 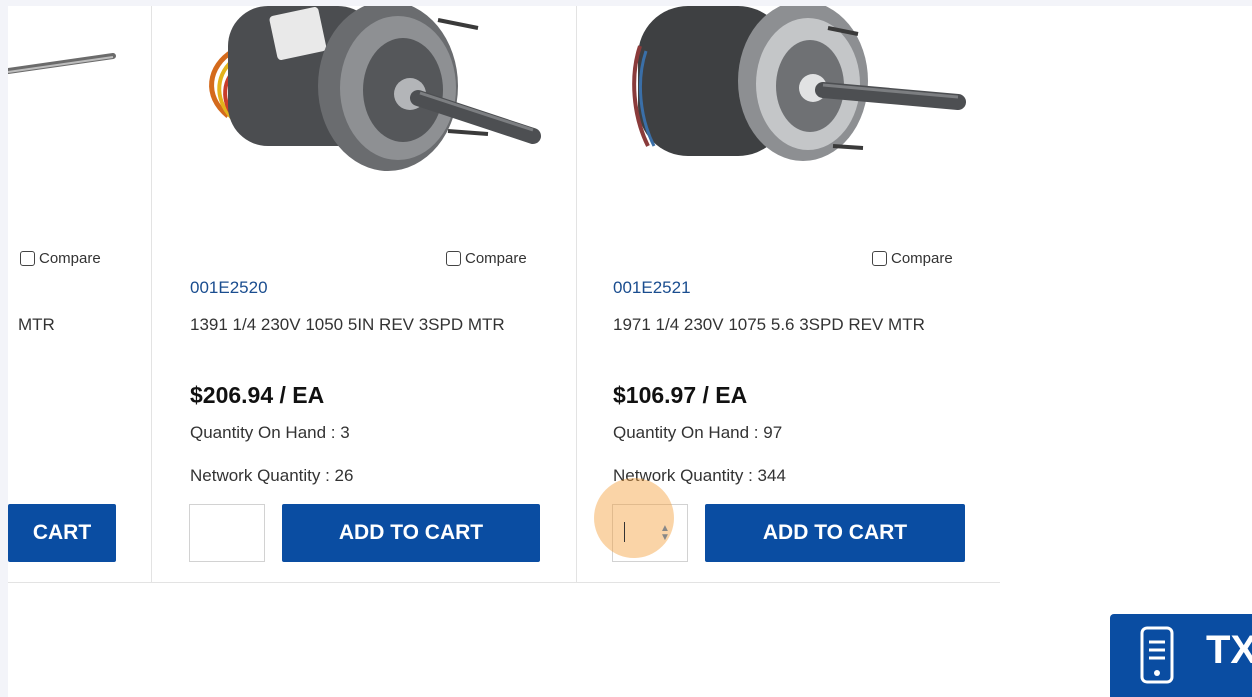 What do you see at coordinates (229, 288) in the screenshot?
I see `product-sku-link: 001E2520` at bounding box center [229, 288].